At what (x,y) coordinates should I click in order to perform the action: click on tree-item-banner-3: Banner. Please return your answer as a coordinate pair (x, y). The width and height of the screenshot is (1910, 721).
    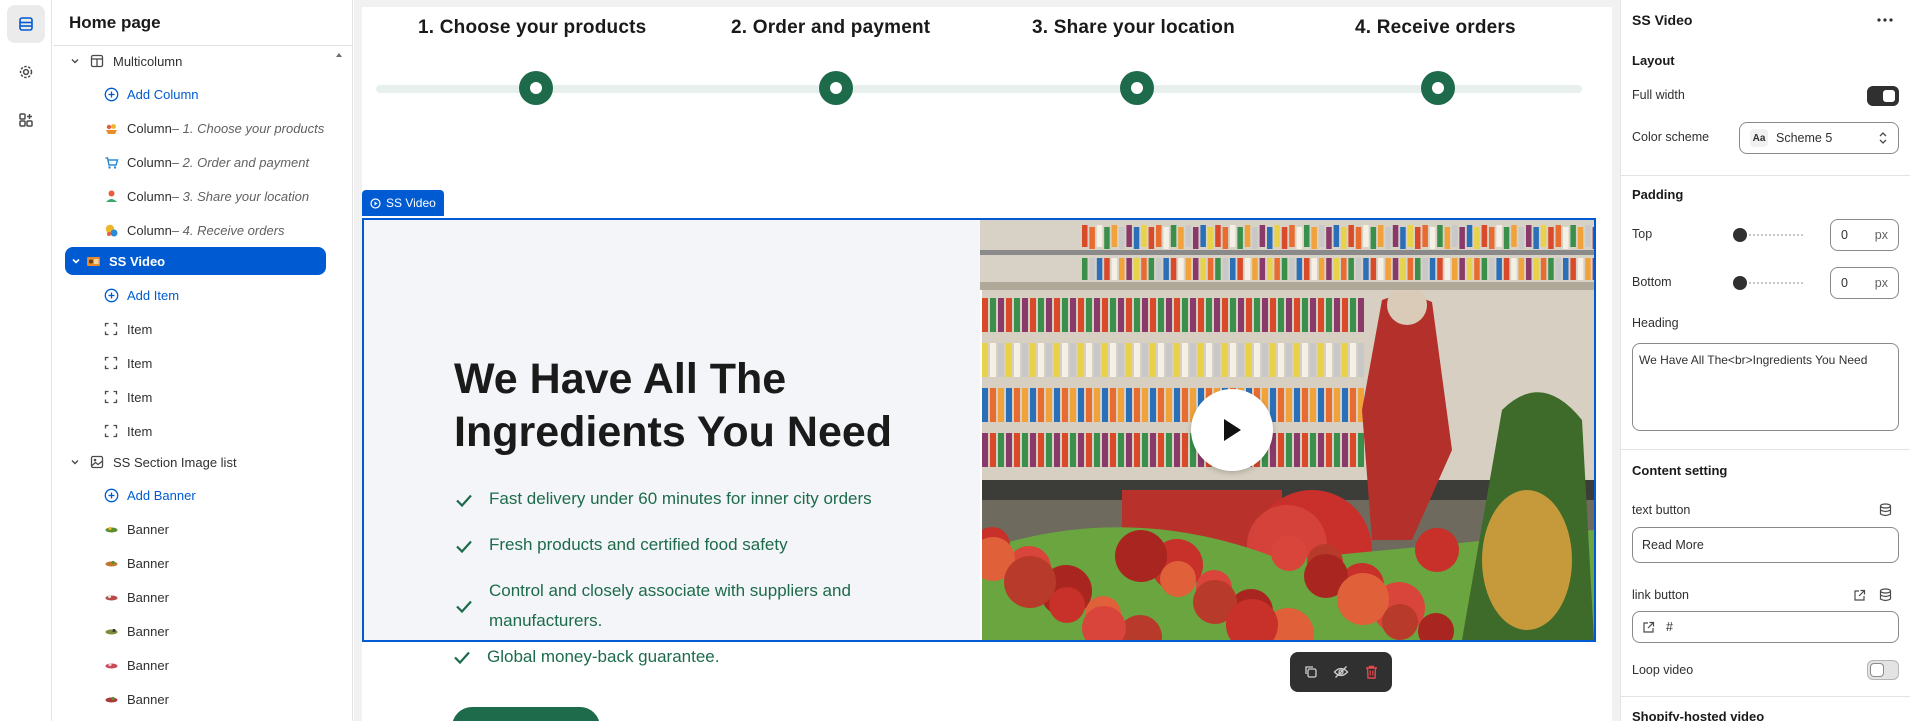
    Looking at the image, I should click on (198, 597).